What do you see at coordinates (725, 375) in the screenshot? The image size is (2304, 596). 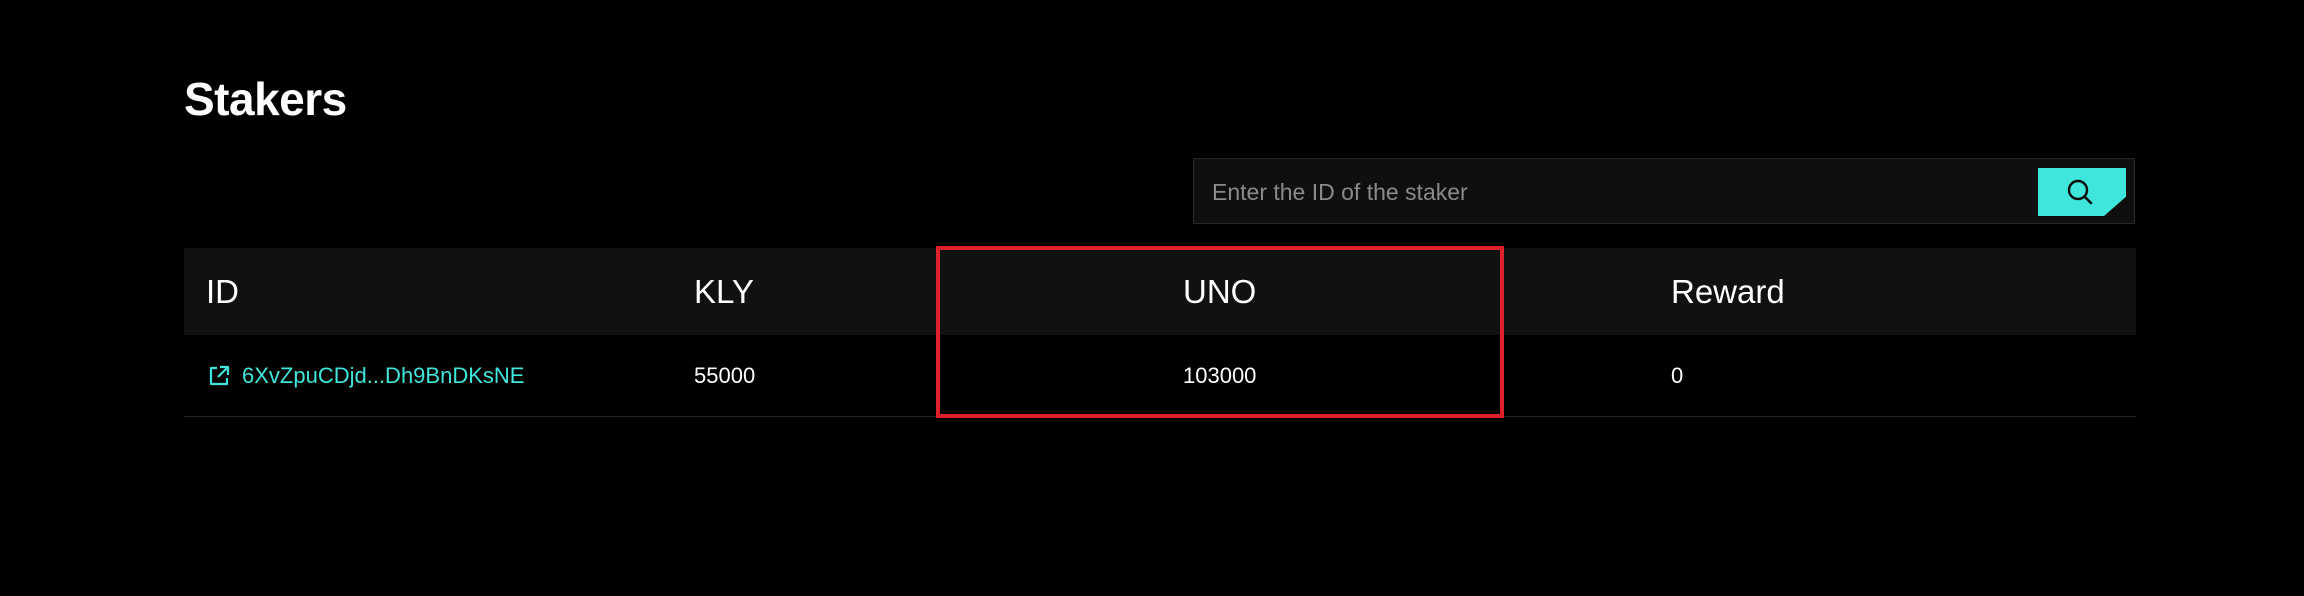 I see `cell-kly: 55000` at bounding box center [725, 375].